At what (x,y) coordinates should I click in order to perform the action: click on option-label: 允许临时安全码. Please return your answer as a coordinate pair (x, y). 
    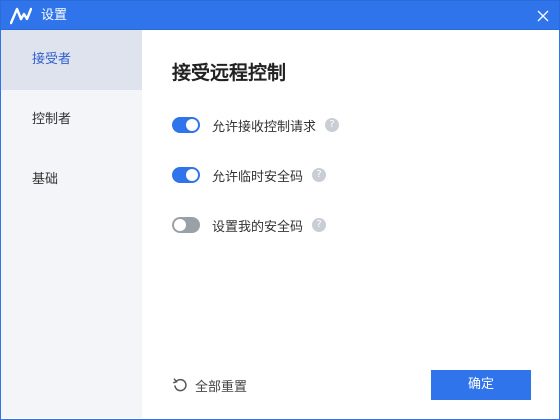
    Looking at the image, I should click on (258, 177).